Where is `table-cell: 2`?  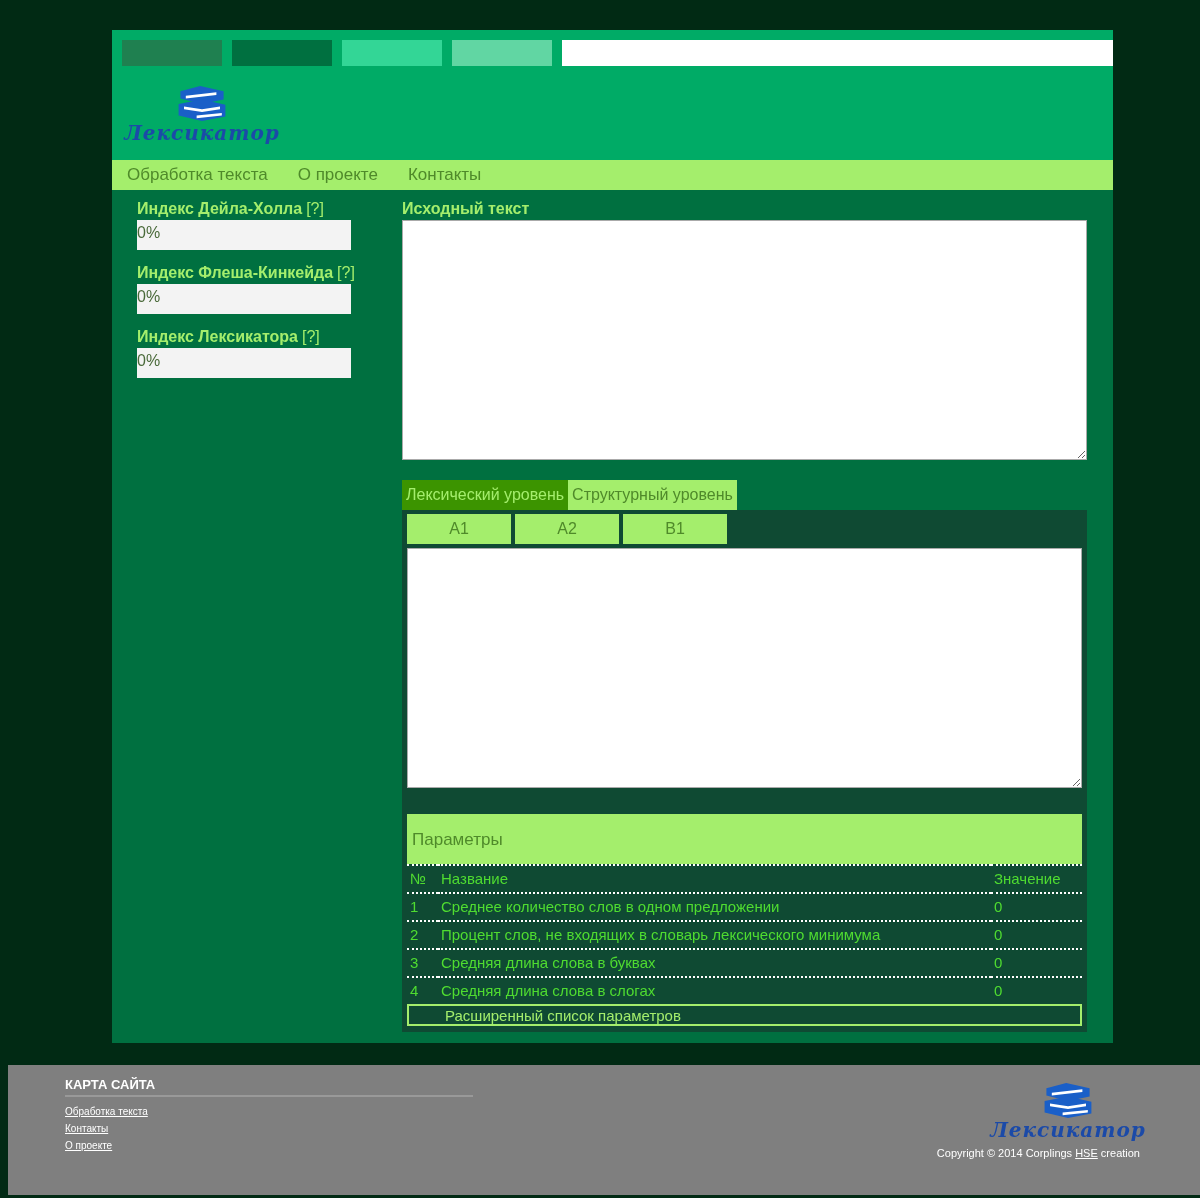
table-cell: 2 is located at coordinates (422, 935).